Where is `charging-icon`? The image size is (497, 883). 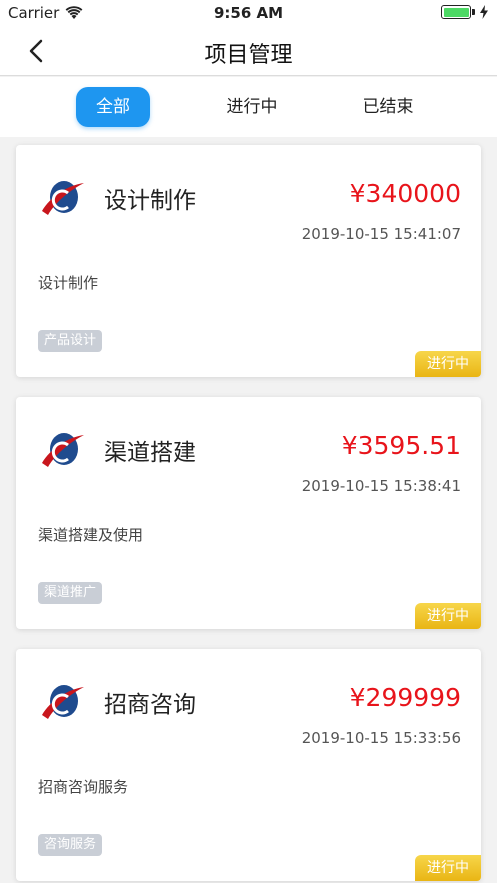
charging-icon is located at coordinates (484, 12).